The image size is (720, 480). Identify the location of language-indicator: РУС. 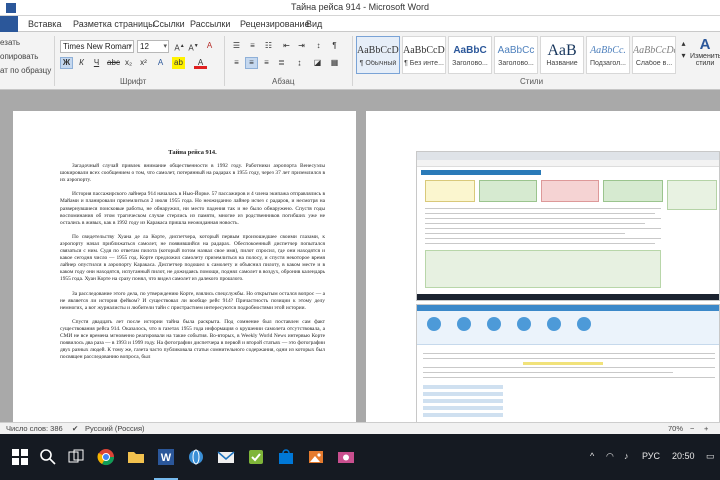
(651, 456).